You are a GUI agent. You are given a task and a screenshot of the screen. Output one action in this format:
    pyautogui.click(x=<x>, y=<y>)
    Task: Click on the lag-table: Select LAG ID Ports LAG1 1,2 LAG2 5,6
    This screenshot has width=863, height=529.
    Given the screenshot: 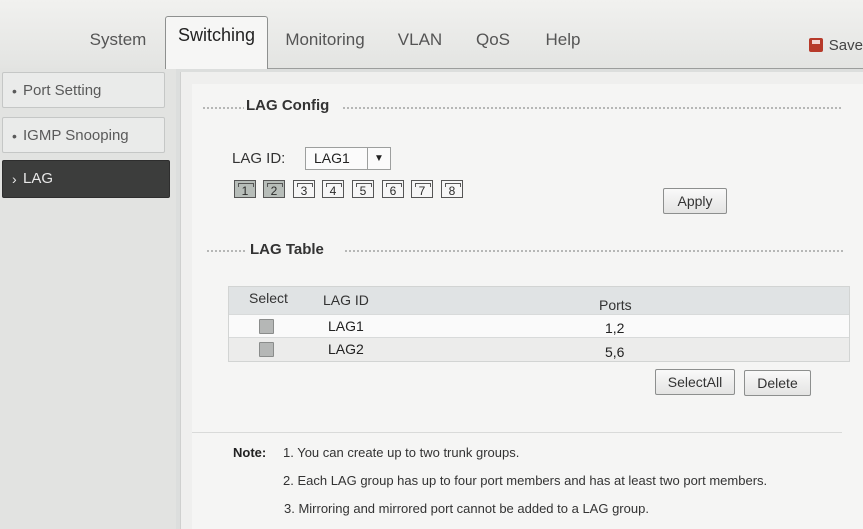 What is the action you would take?
    pyautogui.click(x=539, y=324)
    